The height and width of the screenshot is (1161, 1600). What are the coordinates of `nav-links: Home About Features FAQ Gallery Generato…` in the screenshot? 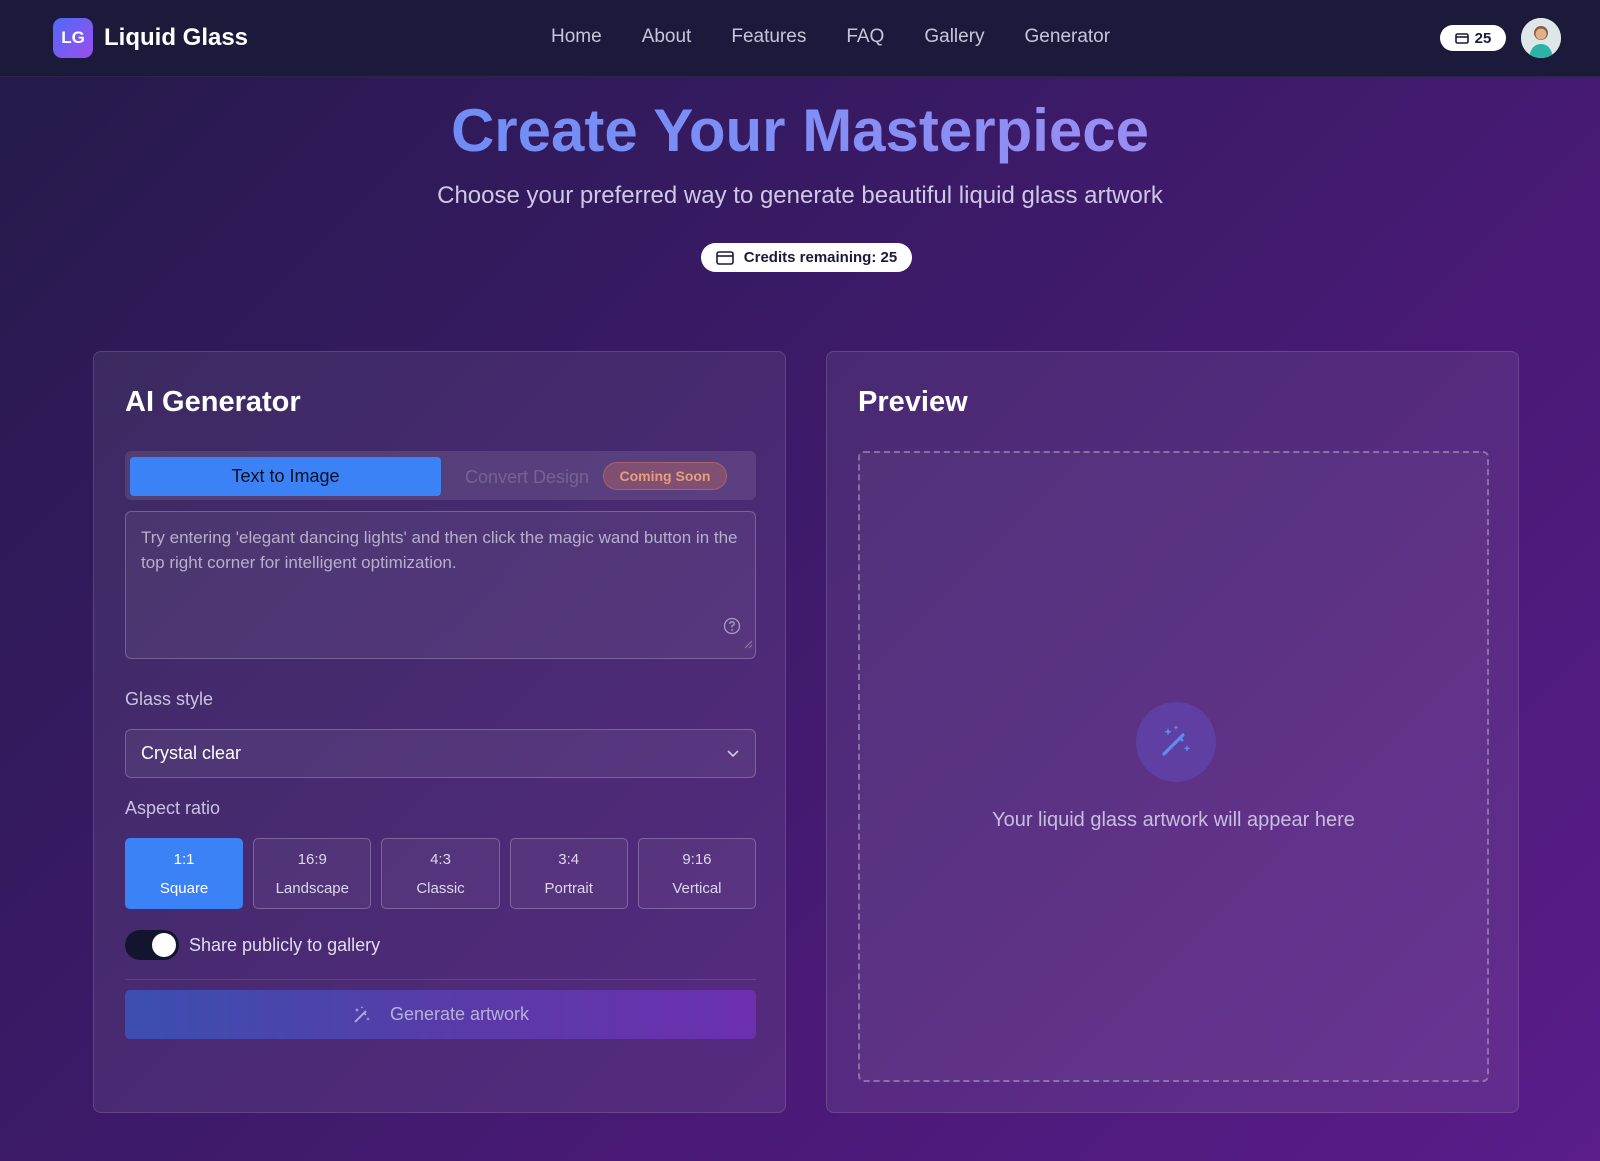 It's located at (850, 37).